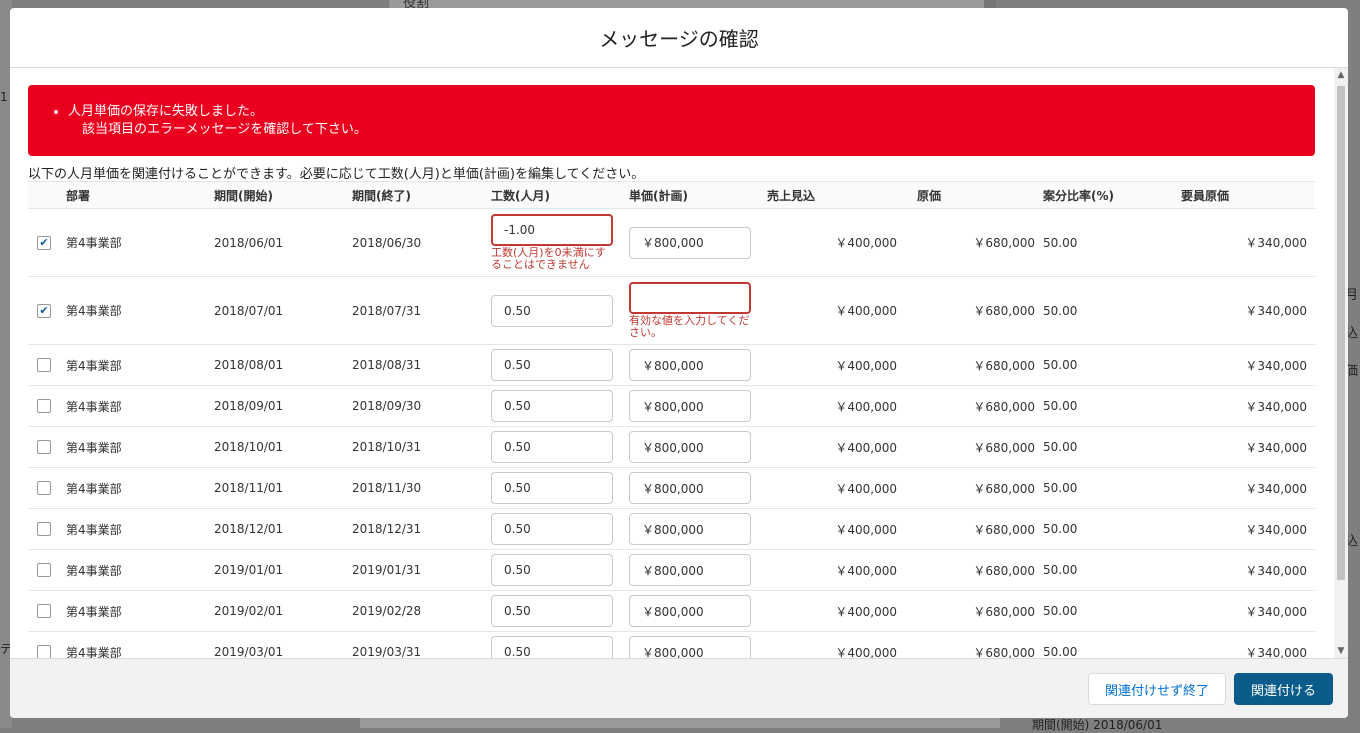 This screenshot has height=733, width=1360. I want to click on error-message-line: 人月単価の保存に失敗しました。, so click(691, 112).